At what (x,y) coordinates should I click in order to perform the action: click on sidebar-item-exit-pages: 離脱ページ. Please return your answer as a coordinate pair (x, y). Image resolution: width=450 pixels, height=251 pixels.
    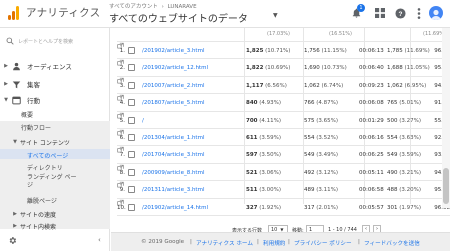
    Looking at the image, I should click on (55, 200).